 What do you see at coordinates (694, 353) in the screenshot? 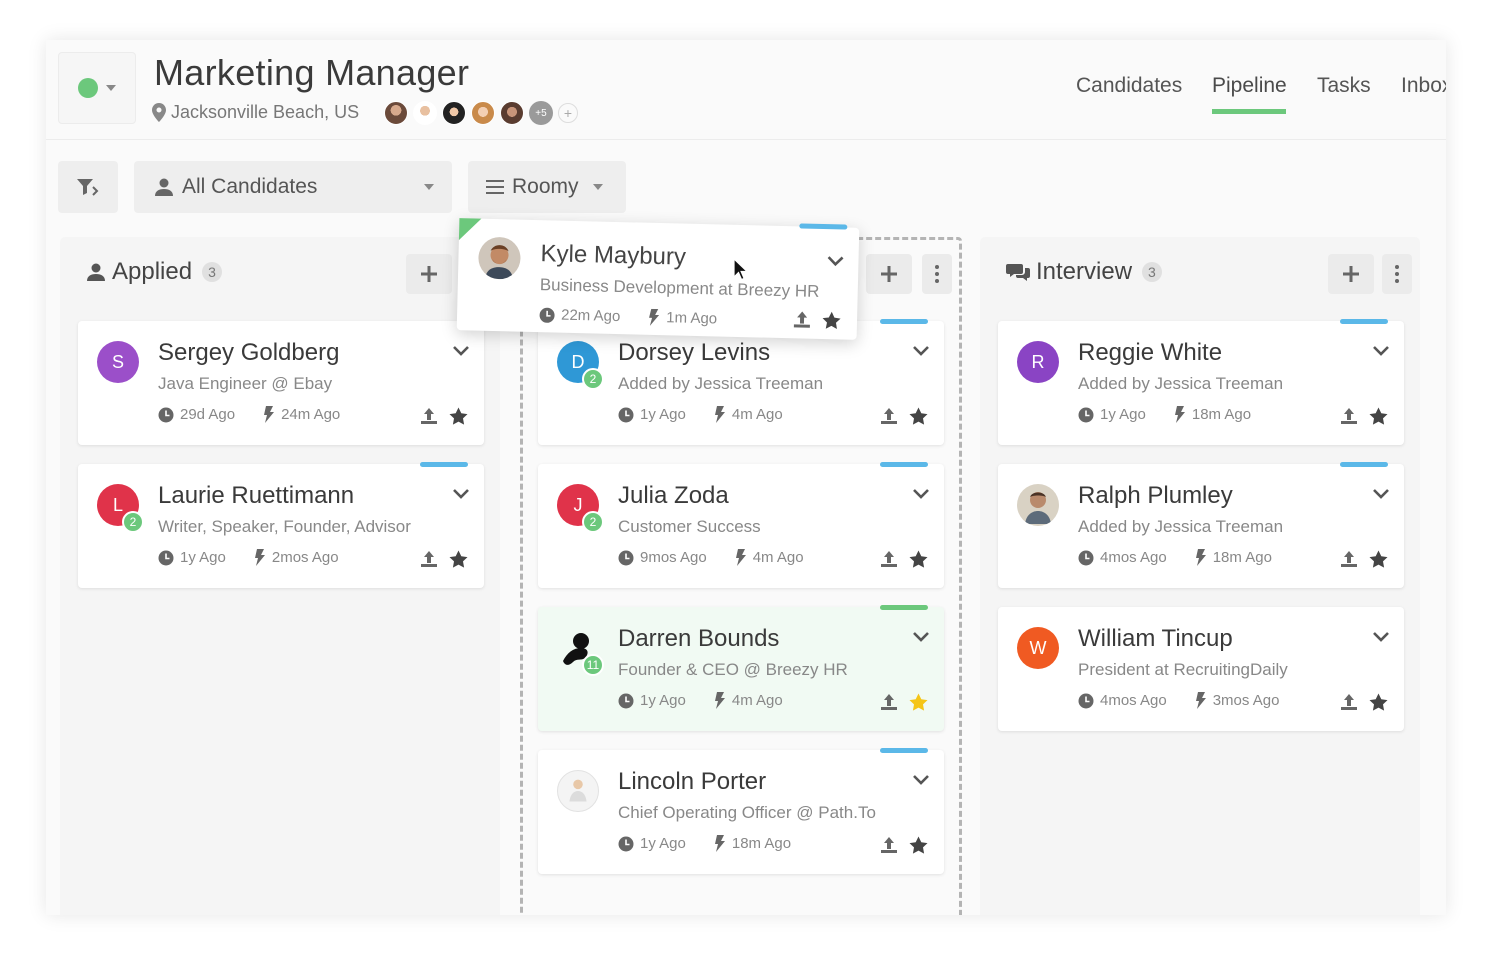
I see `candidate-name: Dorsey Levins` at bounding box center [694, 353].